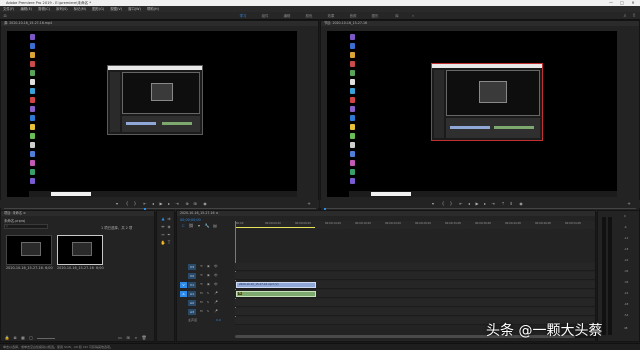 The image size is (640, 350). What do you see at coordinates (62, 9) in the screenshot?
I see `menu-sequence: 序列(S)` at bounding box center [62, 9].